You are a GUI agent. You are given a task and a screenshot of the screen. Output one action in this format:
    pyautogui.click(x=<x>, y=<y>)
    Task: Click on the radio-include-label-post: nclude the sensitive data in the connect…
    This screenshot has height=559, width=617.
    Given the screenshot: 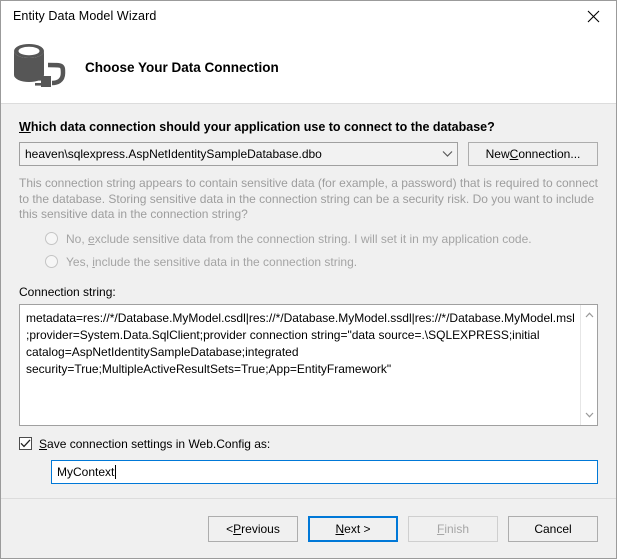 What is the action you would take?
    pyautogui.click(x=226, y=261)
    